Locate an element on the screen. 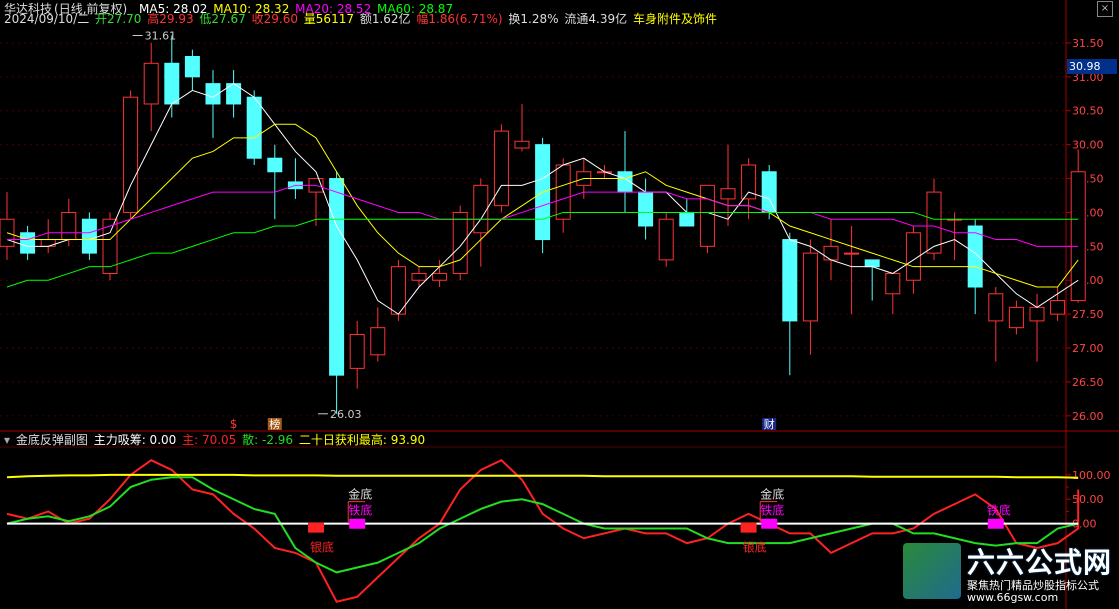  quote-high: 高29.93 is located at coordinates (170, 19).